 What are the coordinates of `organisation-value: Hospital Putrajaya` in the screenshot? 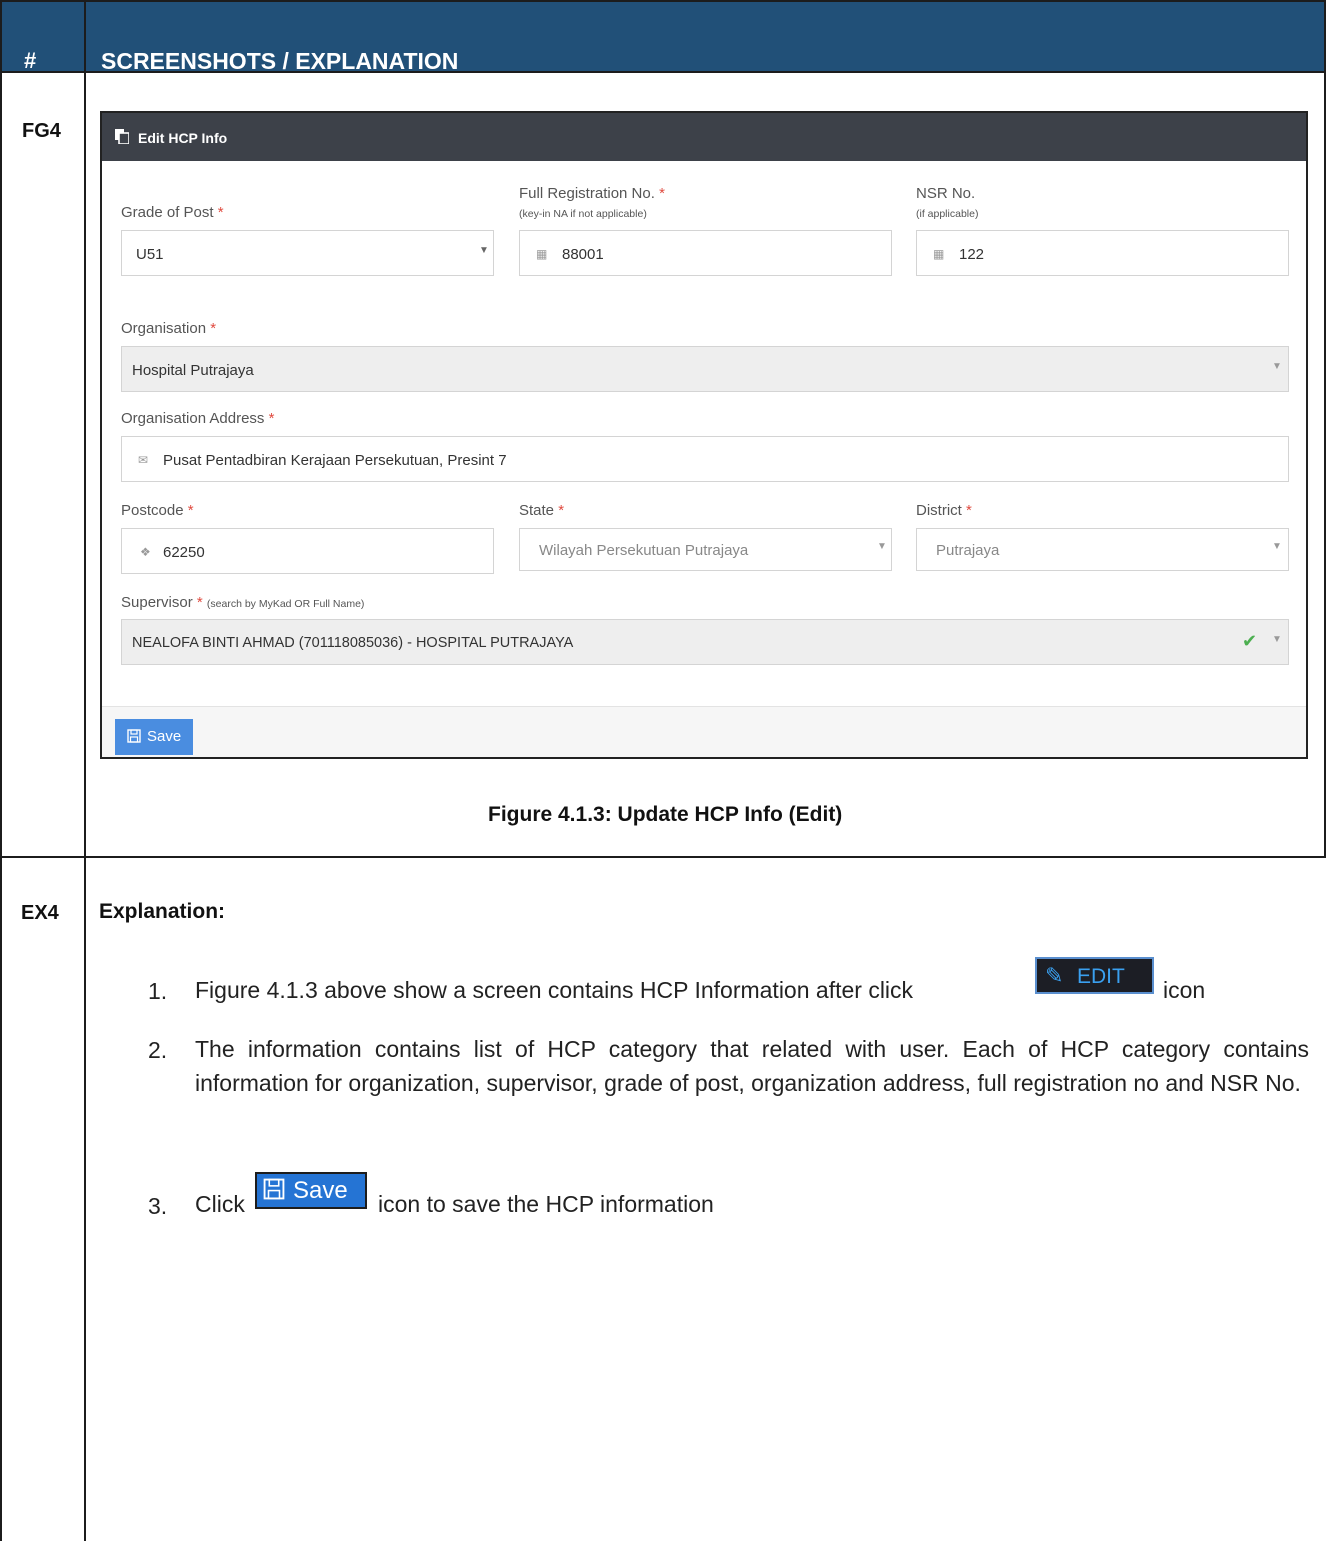 It's located at (193, 370).